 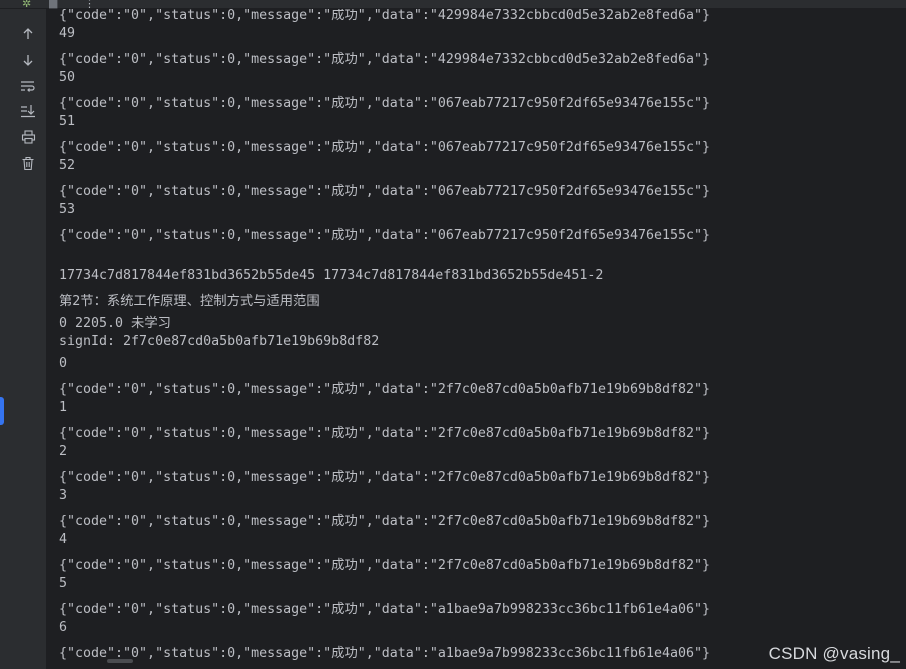 What do you see at coordinates (67, 121) in the screenshot?
I see `console-line: 51` at bounding box center [67, 121].